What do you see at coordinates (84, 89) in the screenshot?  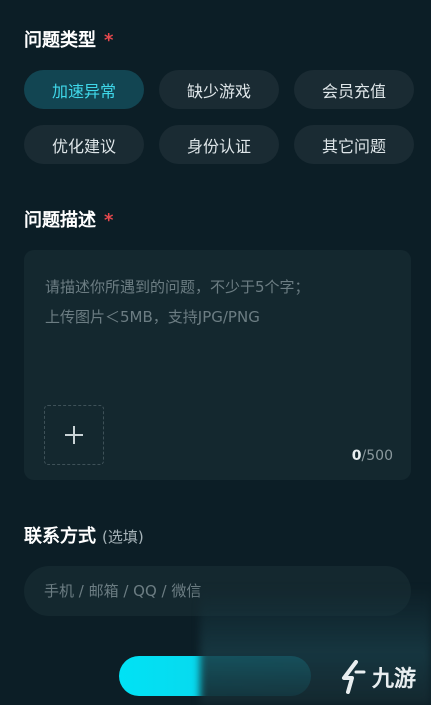 I see `issue-option-acceleration: 加速异常` at bounding box center [84, 89].